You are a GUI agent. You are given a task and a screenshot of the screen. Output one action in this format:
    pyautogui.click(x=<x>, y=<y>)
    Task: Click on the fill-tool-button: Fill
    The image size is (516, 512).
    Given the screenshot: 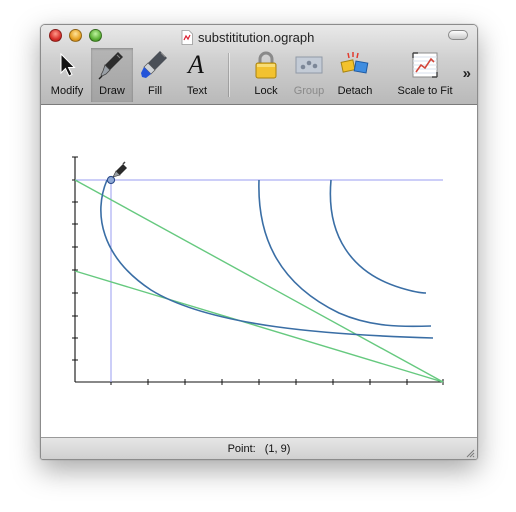 What is the action you would take?
    pyautogui.click(x=155, y=75)
    